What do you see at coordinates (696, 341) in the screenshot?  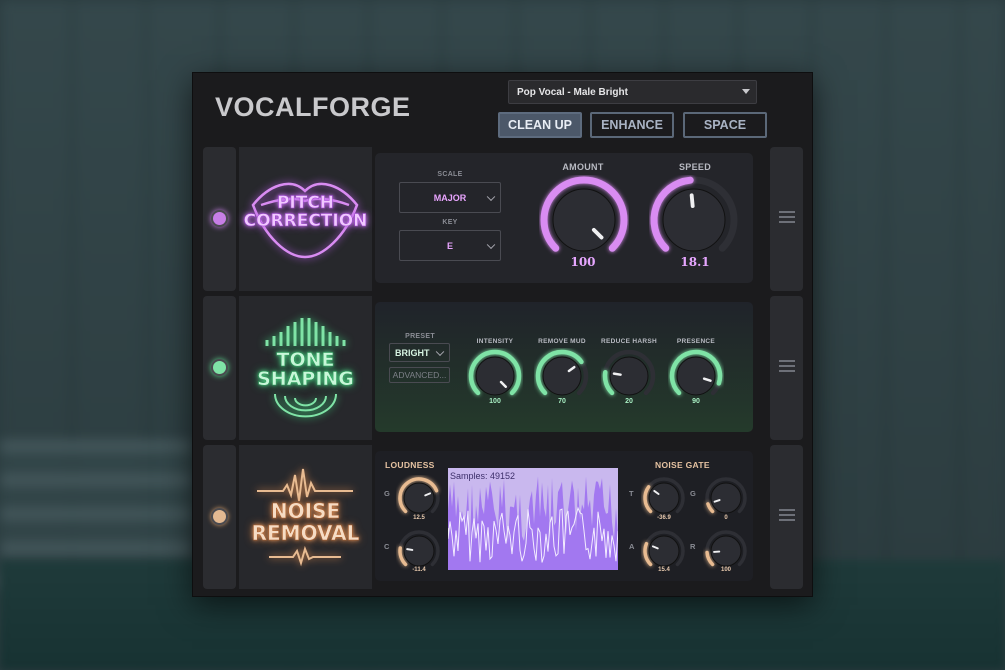 I see `presence-label: PRESENCE` at bounding box center [696, 341].